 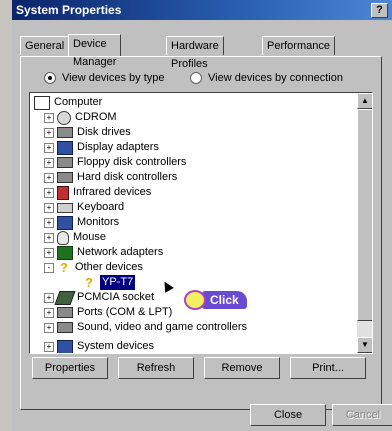 I want to click on tree-item-yp-t7: ? YP-T7, so click(x=109, y=282).